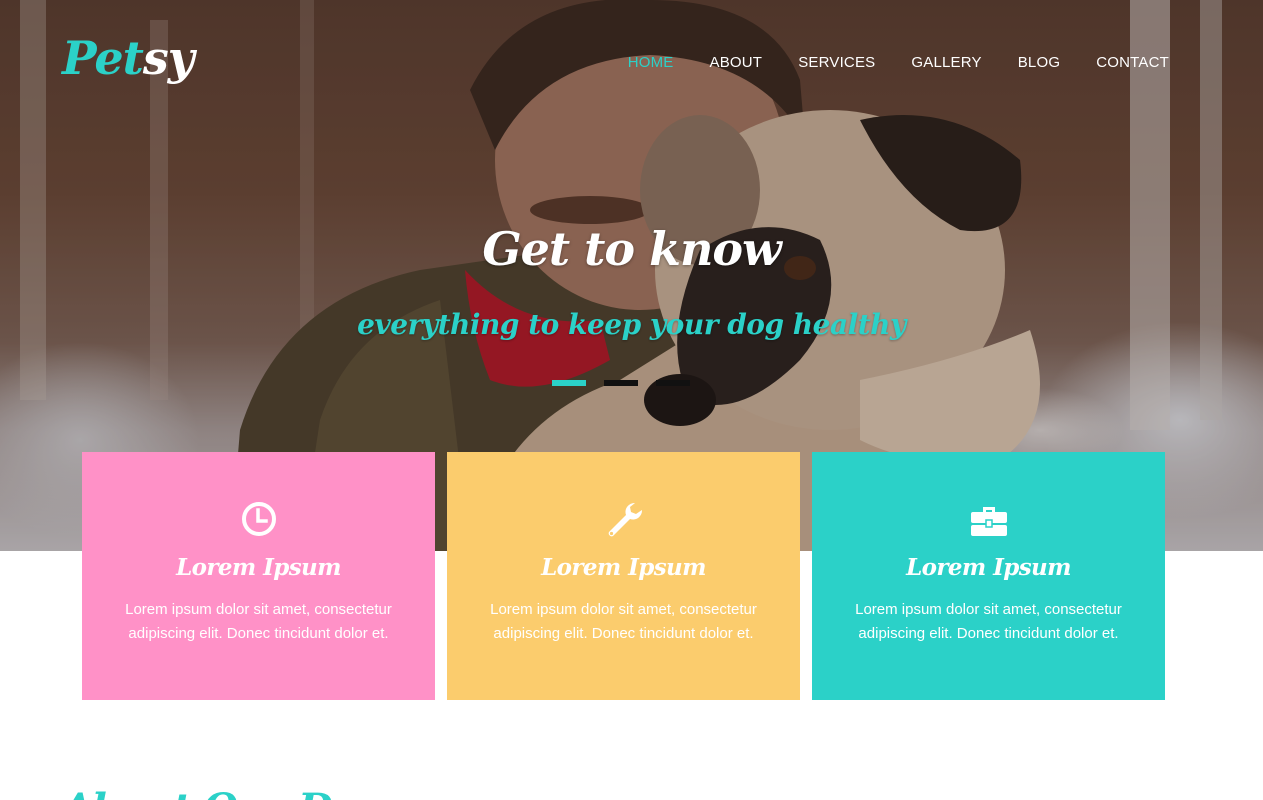  Describe the element at coordinates (631, 249) in the screenshot. I see `hero-title: Get to know` at that location.